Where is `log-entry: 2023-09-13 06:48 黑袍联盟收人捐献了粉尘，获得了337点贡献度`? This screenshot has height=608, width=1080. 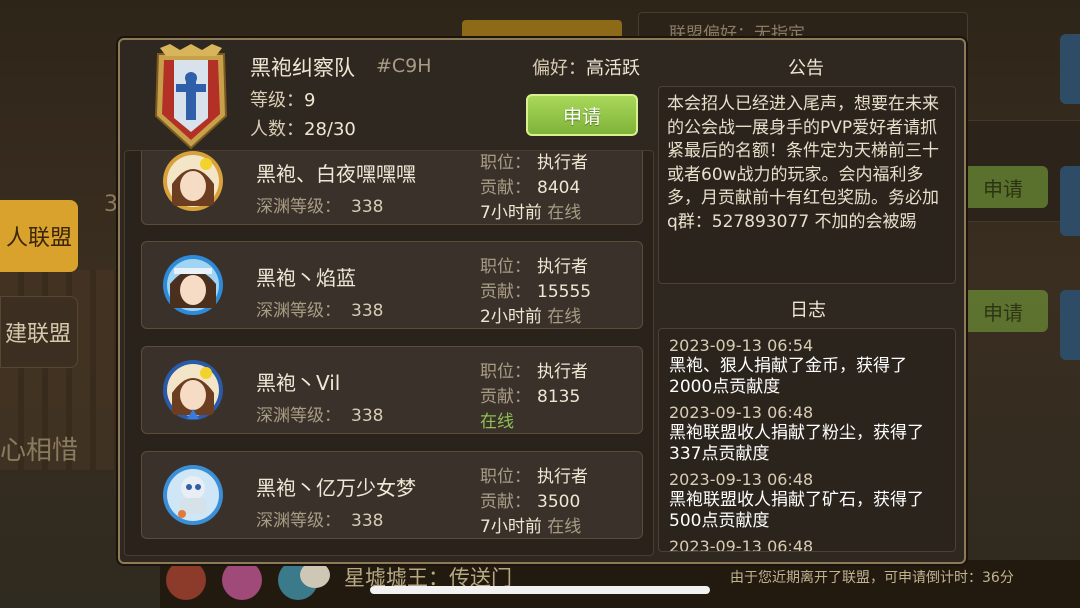
log-entry: 2023-09-13 06:48 黑袍联盟收人捐献了粉尘，获得了337点贡献度 is located at coordinates (808, 433).